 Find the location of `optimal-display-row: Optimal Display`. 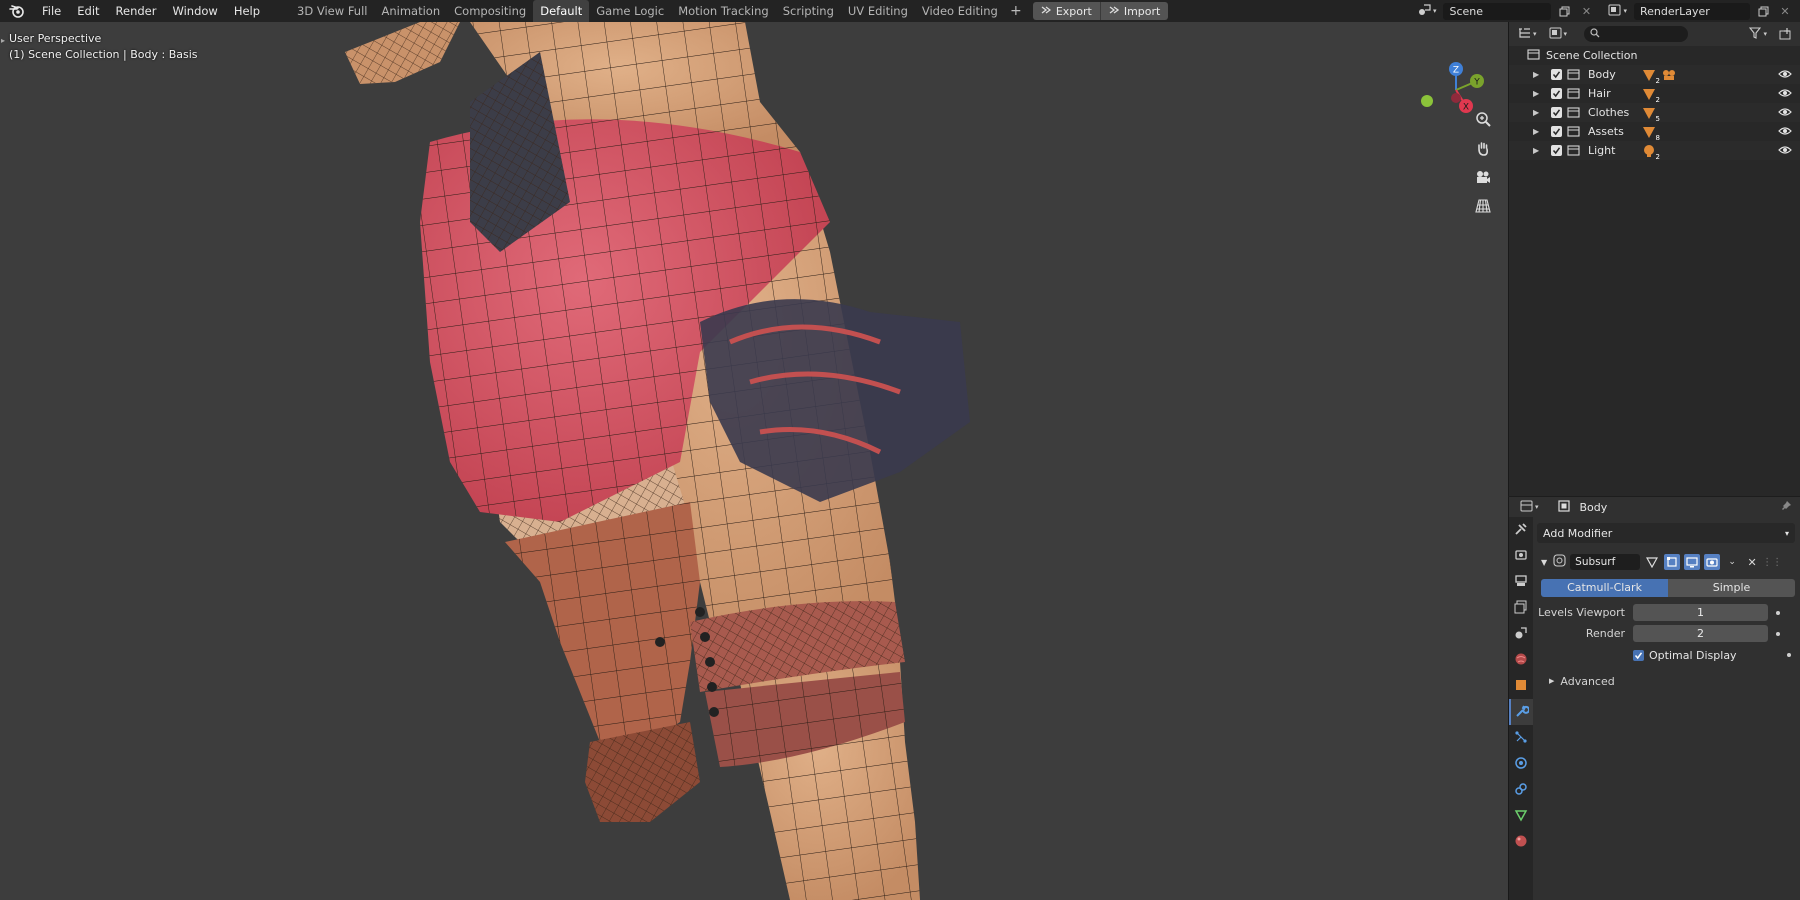

optimal-display-row: Optimal Display is located at coordinates (1666, 655).